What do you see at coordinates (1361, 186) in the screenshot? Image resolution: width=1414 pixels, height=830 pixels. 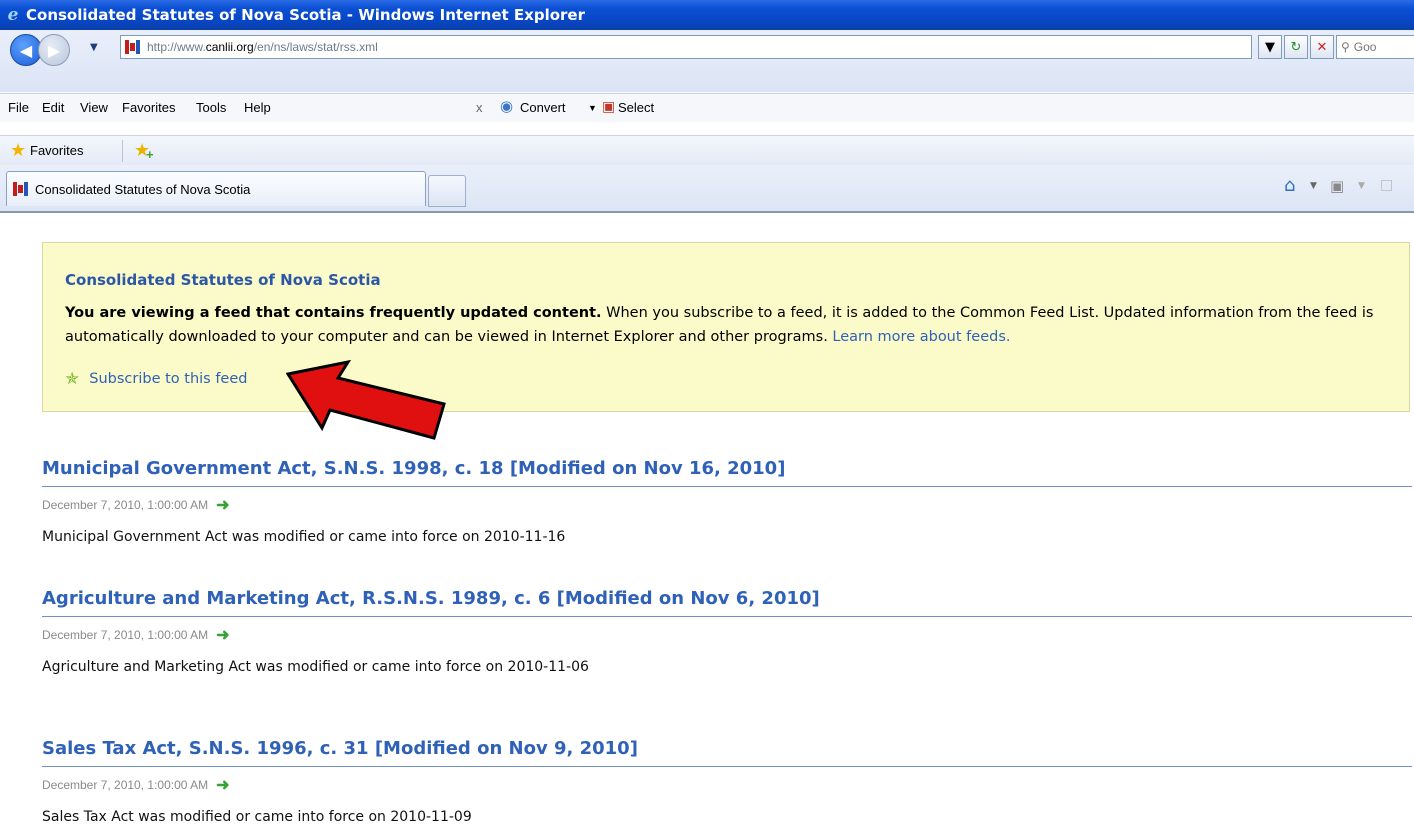 I see `feeds-dropdown-icon: ▼` at bounding box center [1361, 186].